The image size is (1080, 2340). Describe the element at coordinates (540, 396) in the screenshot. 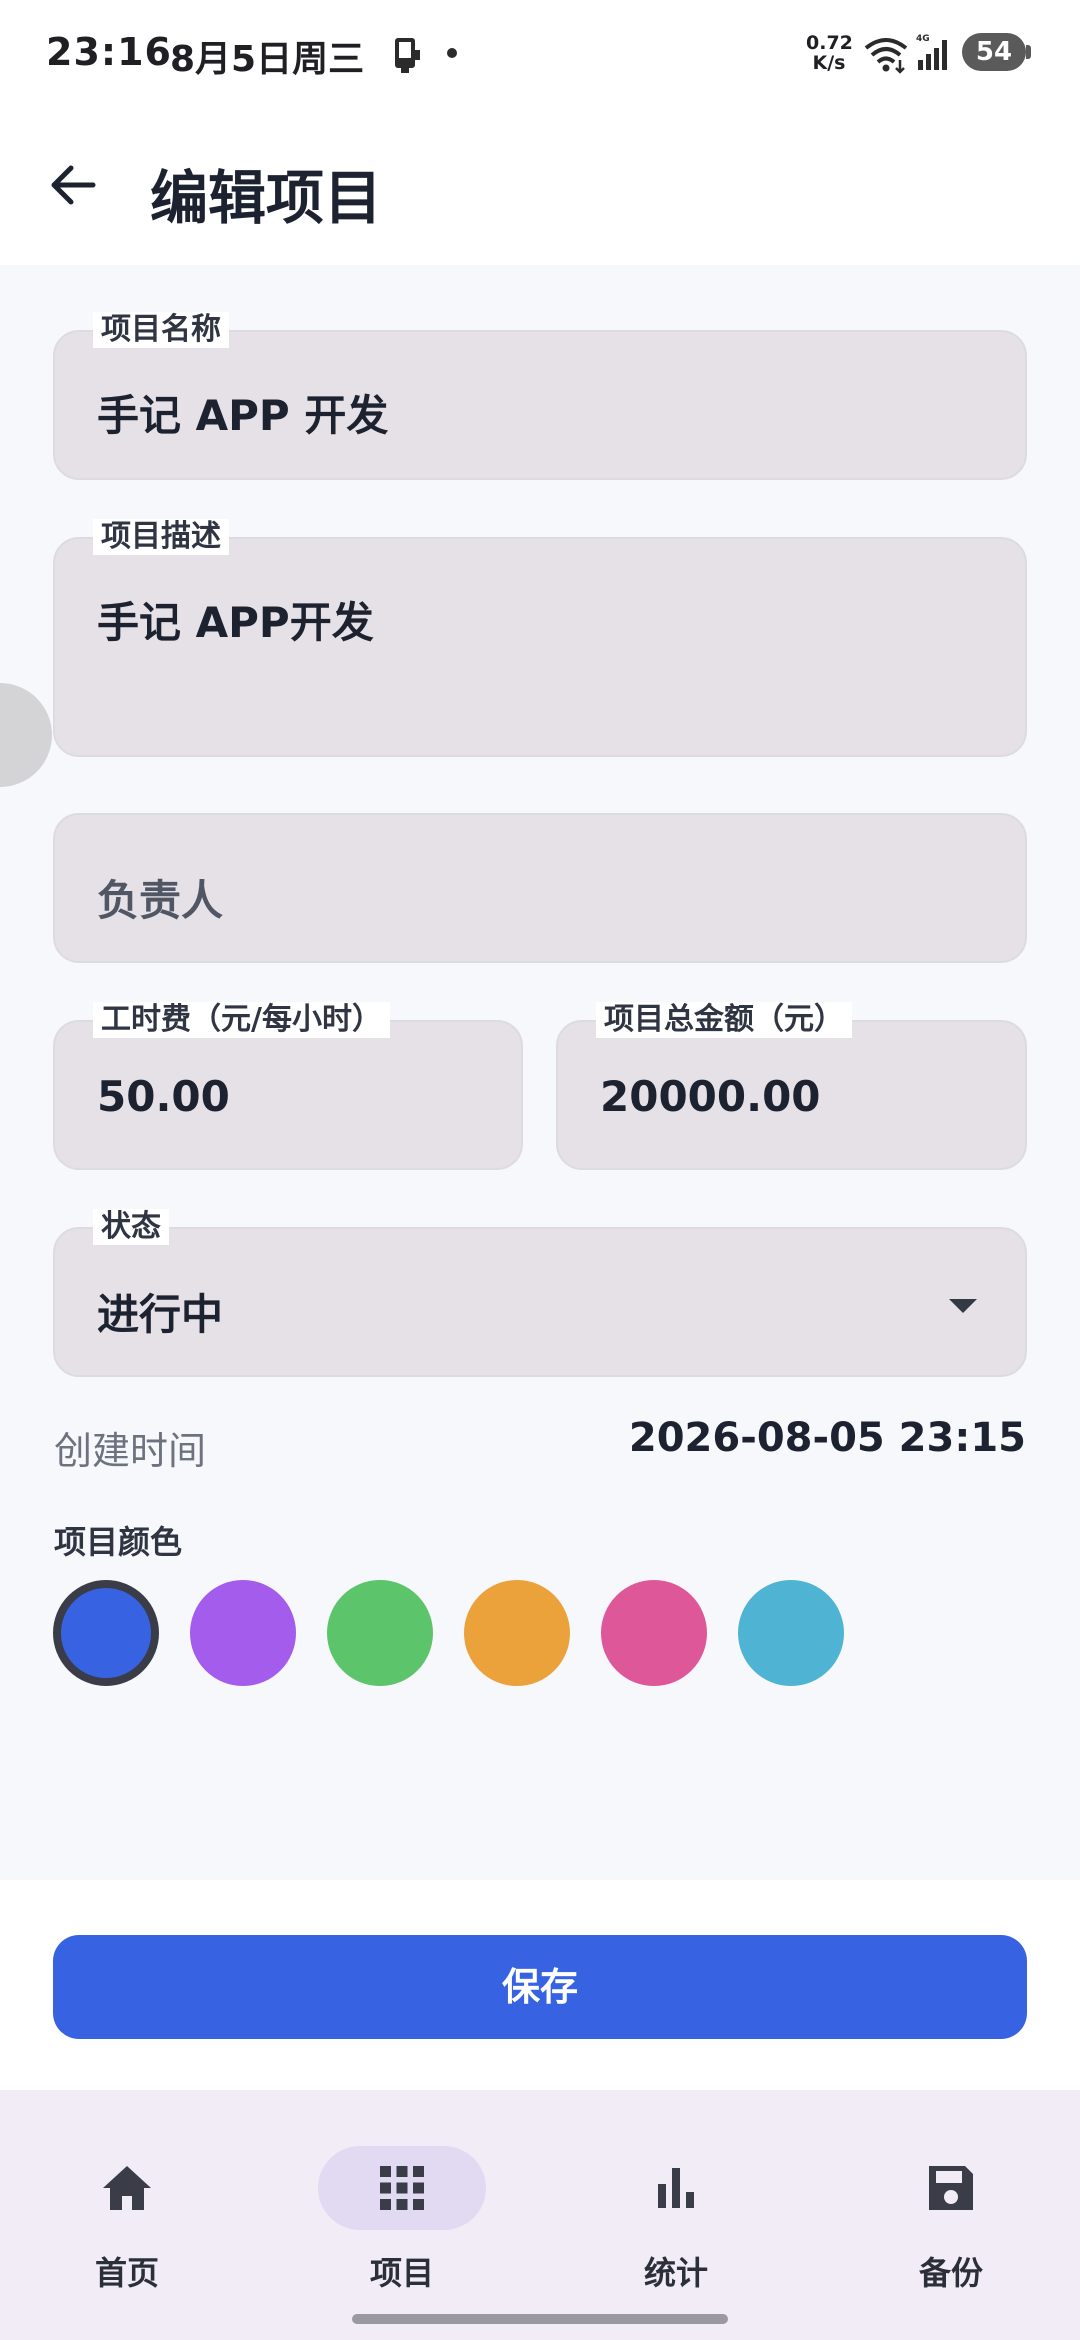

I see `project-name-field: 项目名称 手记 APP 开发` at that location.